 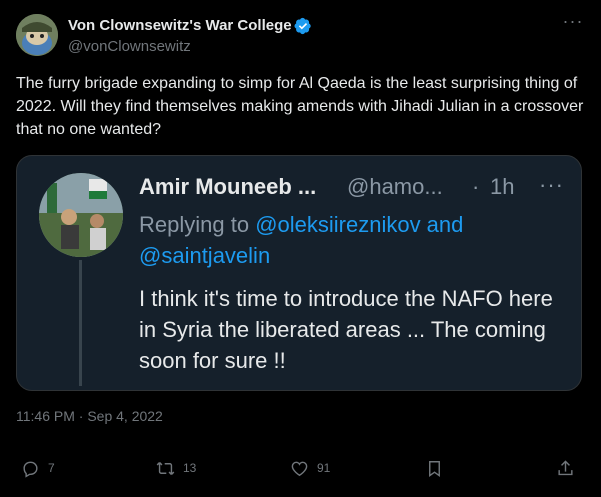 I want to click on reply-button: 7, so click(x=38, y=468).